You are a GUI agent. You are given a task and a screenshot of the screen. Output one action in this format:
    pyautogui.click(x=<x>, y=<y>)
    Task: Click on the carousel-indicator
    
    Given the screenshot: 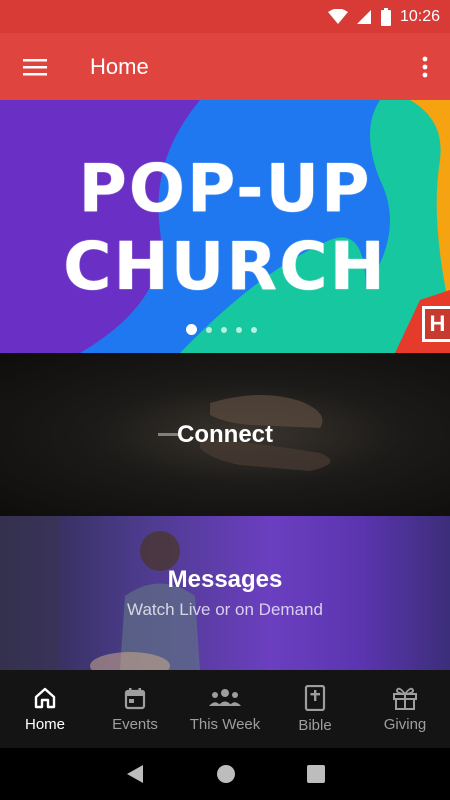 What is the action you would take?
    pyautogui.click(x=221, y=329)
    